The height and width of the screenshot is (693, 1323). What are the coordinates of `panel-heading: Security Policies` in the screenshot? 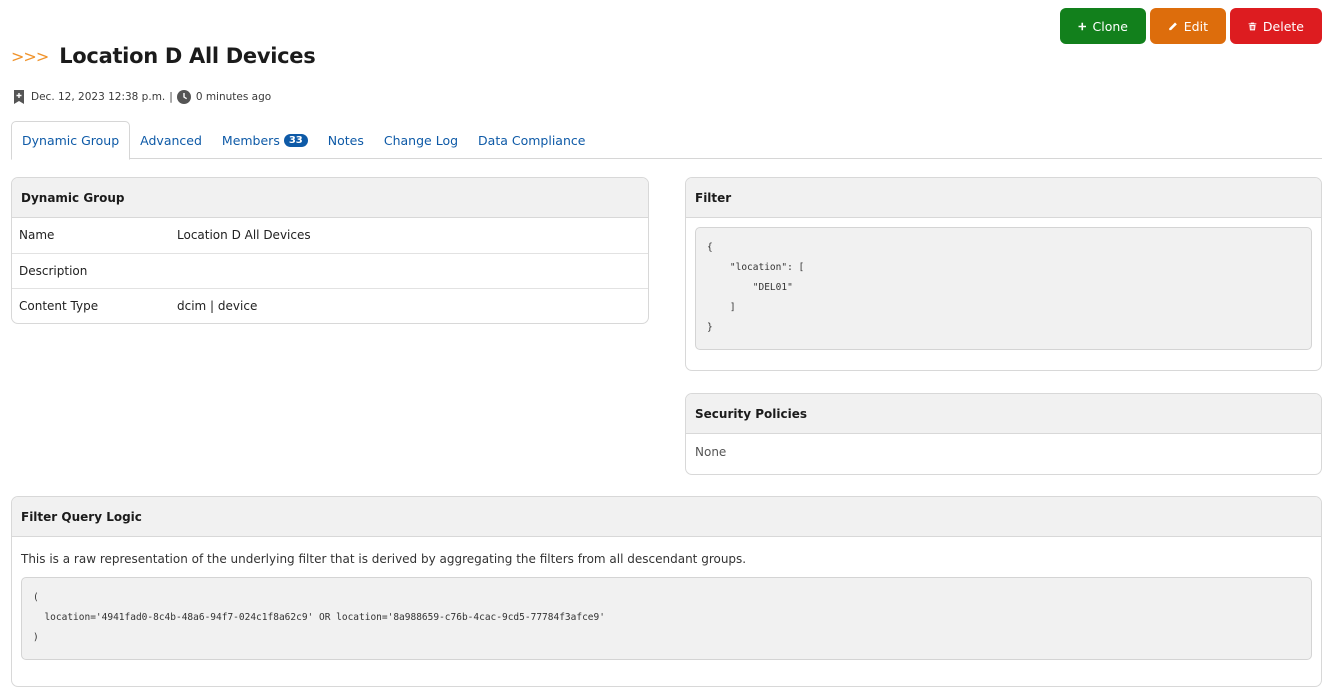 It's located at (1003, 414).